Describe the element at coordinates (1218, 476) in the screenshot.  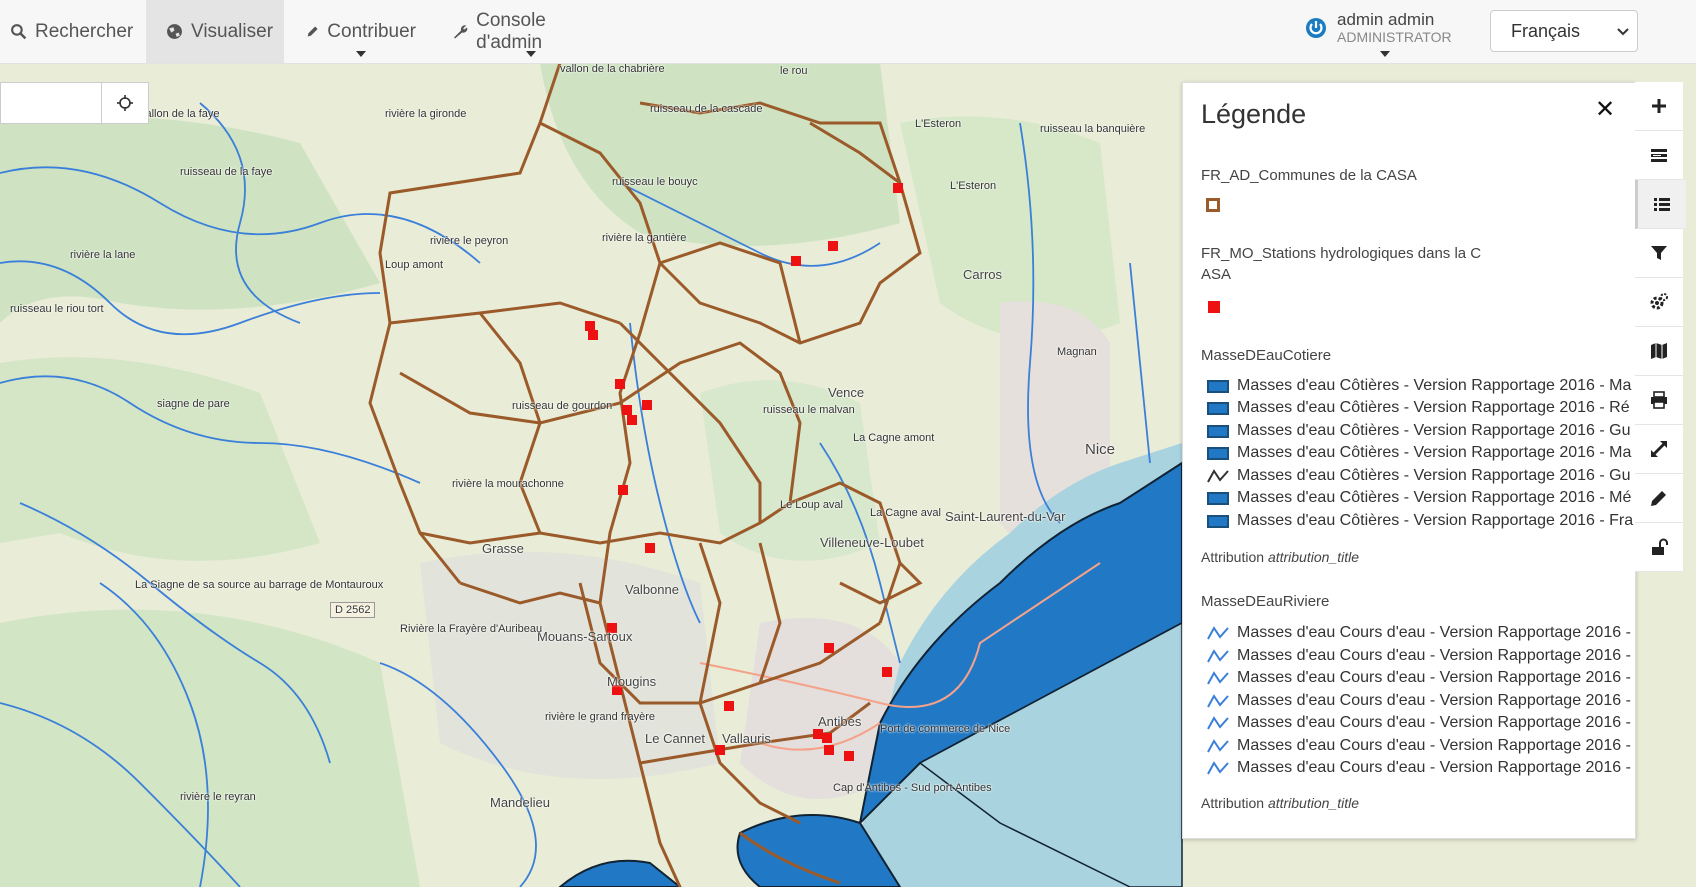
I see `line-swatch-icon` at that location.